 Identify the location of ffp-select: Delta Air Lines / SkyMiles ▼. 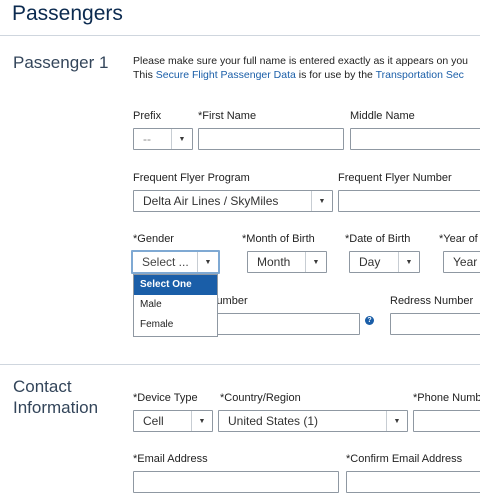
(233, 201).